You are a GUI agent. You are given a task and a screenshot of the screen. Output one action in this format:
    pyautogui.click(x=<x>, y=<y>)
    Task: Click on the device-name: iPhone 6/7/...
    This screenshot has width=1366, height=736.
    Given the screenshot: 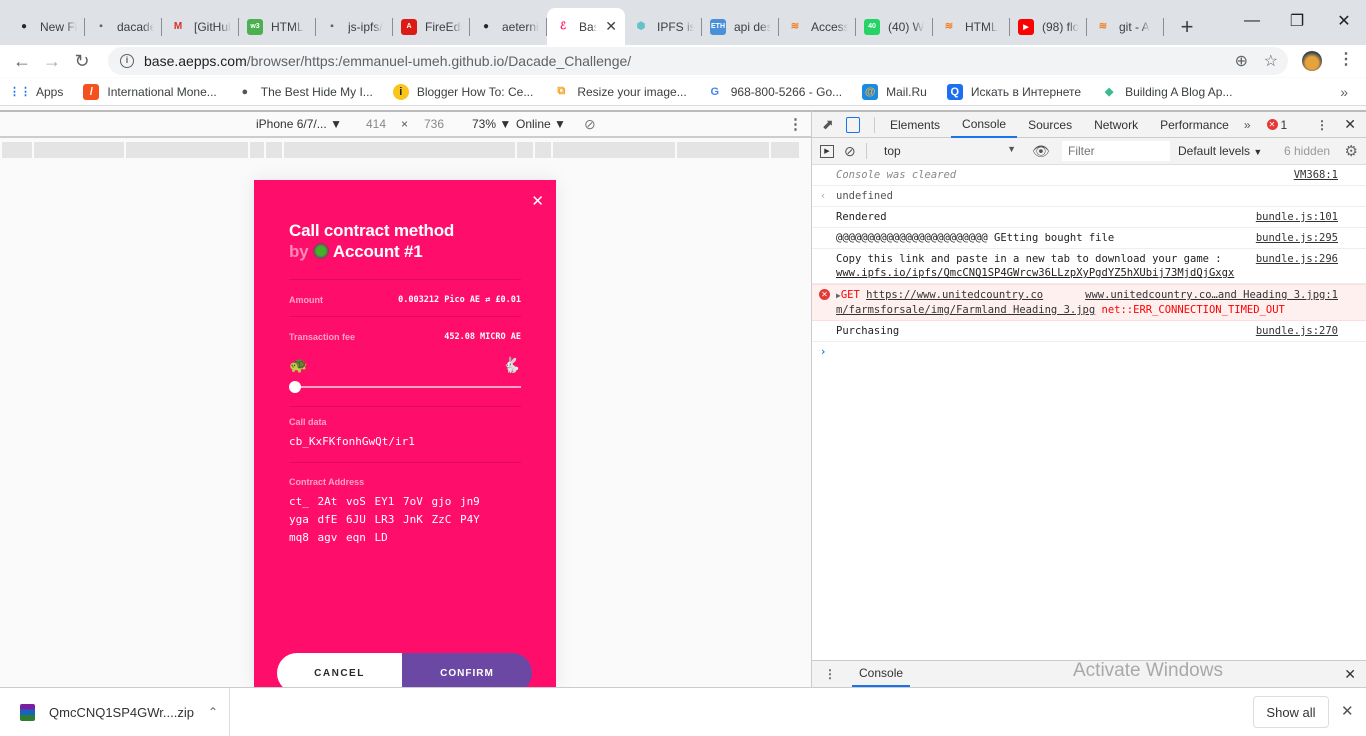 What is the action you would take?
    pyautogui.click(x=291, y=124)
    